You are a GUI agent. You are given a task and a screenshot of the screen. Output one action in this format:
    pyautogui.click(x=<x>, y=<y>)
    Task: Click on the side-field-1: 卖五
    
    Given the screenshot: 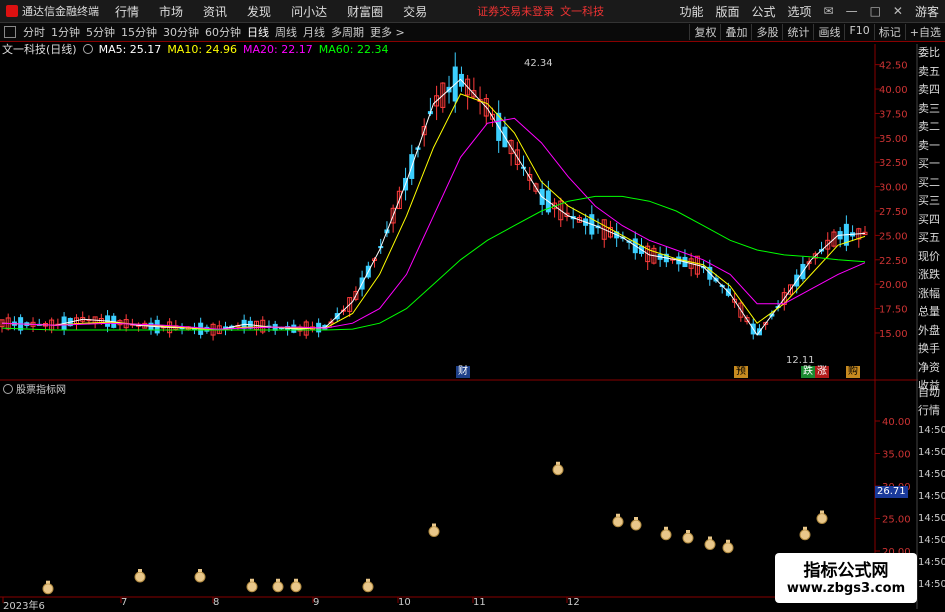 What is the action you would take?
    pyautogui.click(x=929, y=71)
    